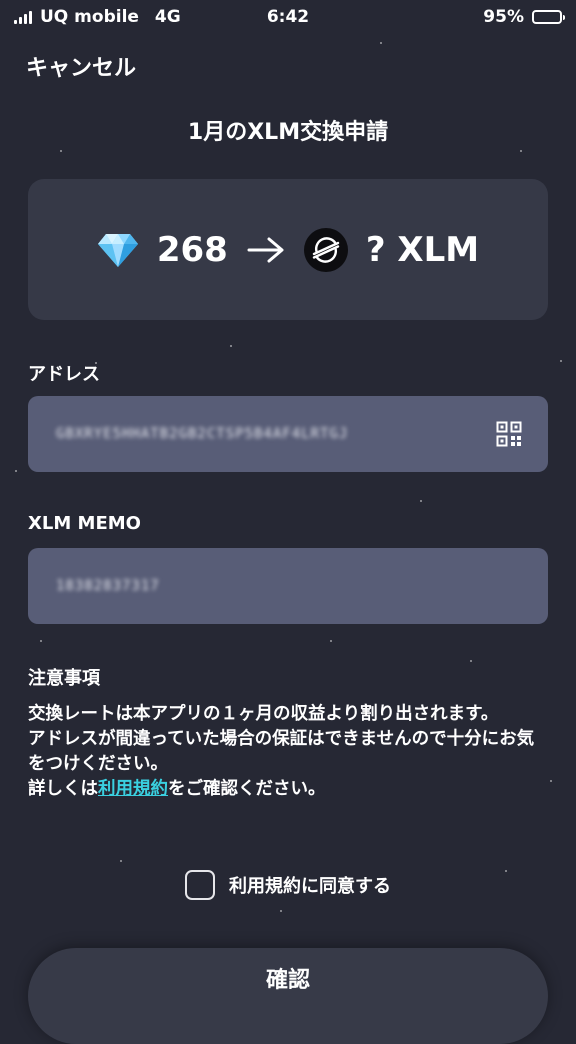 The height and width of the screenshot is (1044, 576). I want to click on xlm-amount: ? XLM, so click(422, 249).